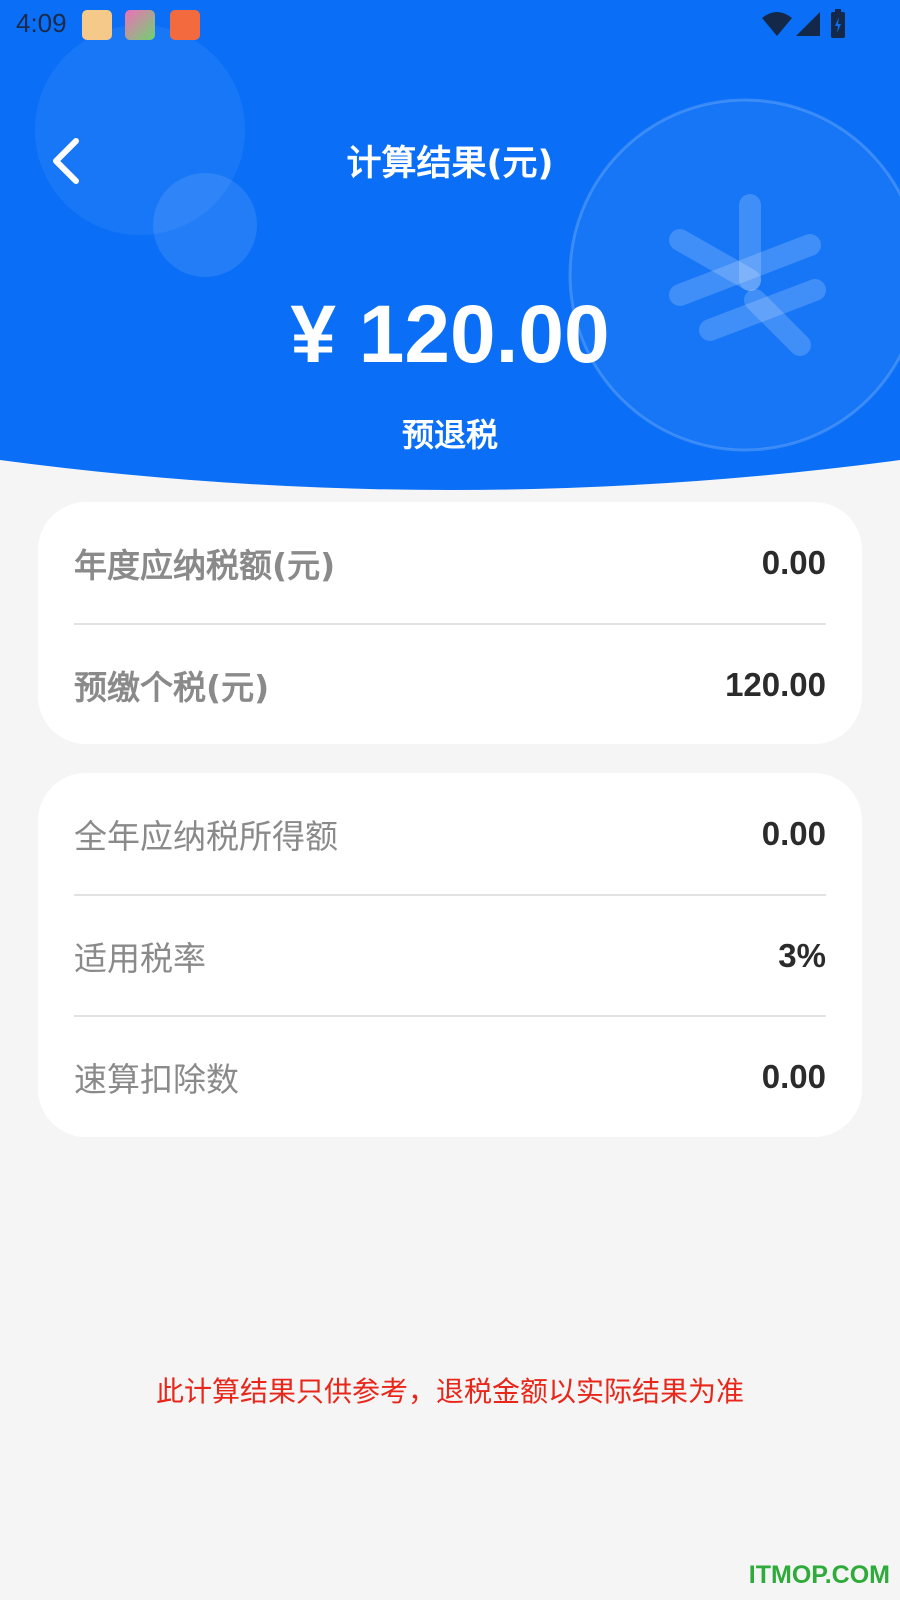 Image resolution: width=900 pixels, height=1600 pixels. What do you see at coordinates (156, 1079) in the screenshot?
I see `detail-row-label: 速算扣除数` at bounding box center [156, 1079].